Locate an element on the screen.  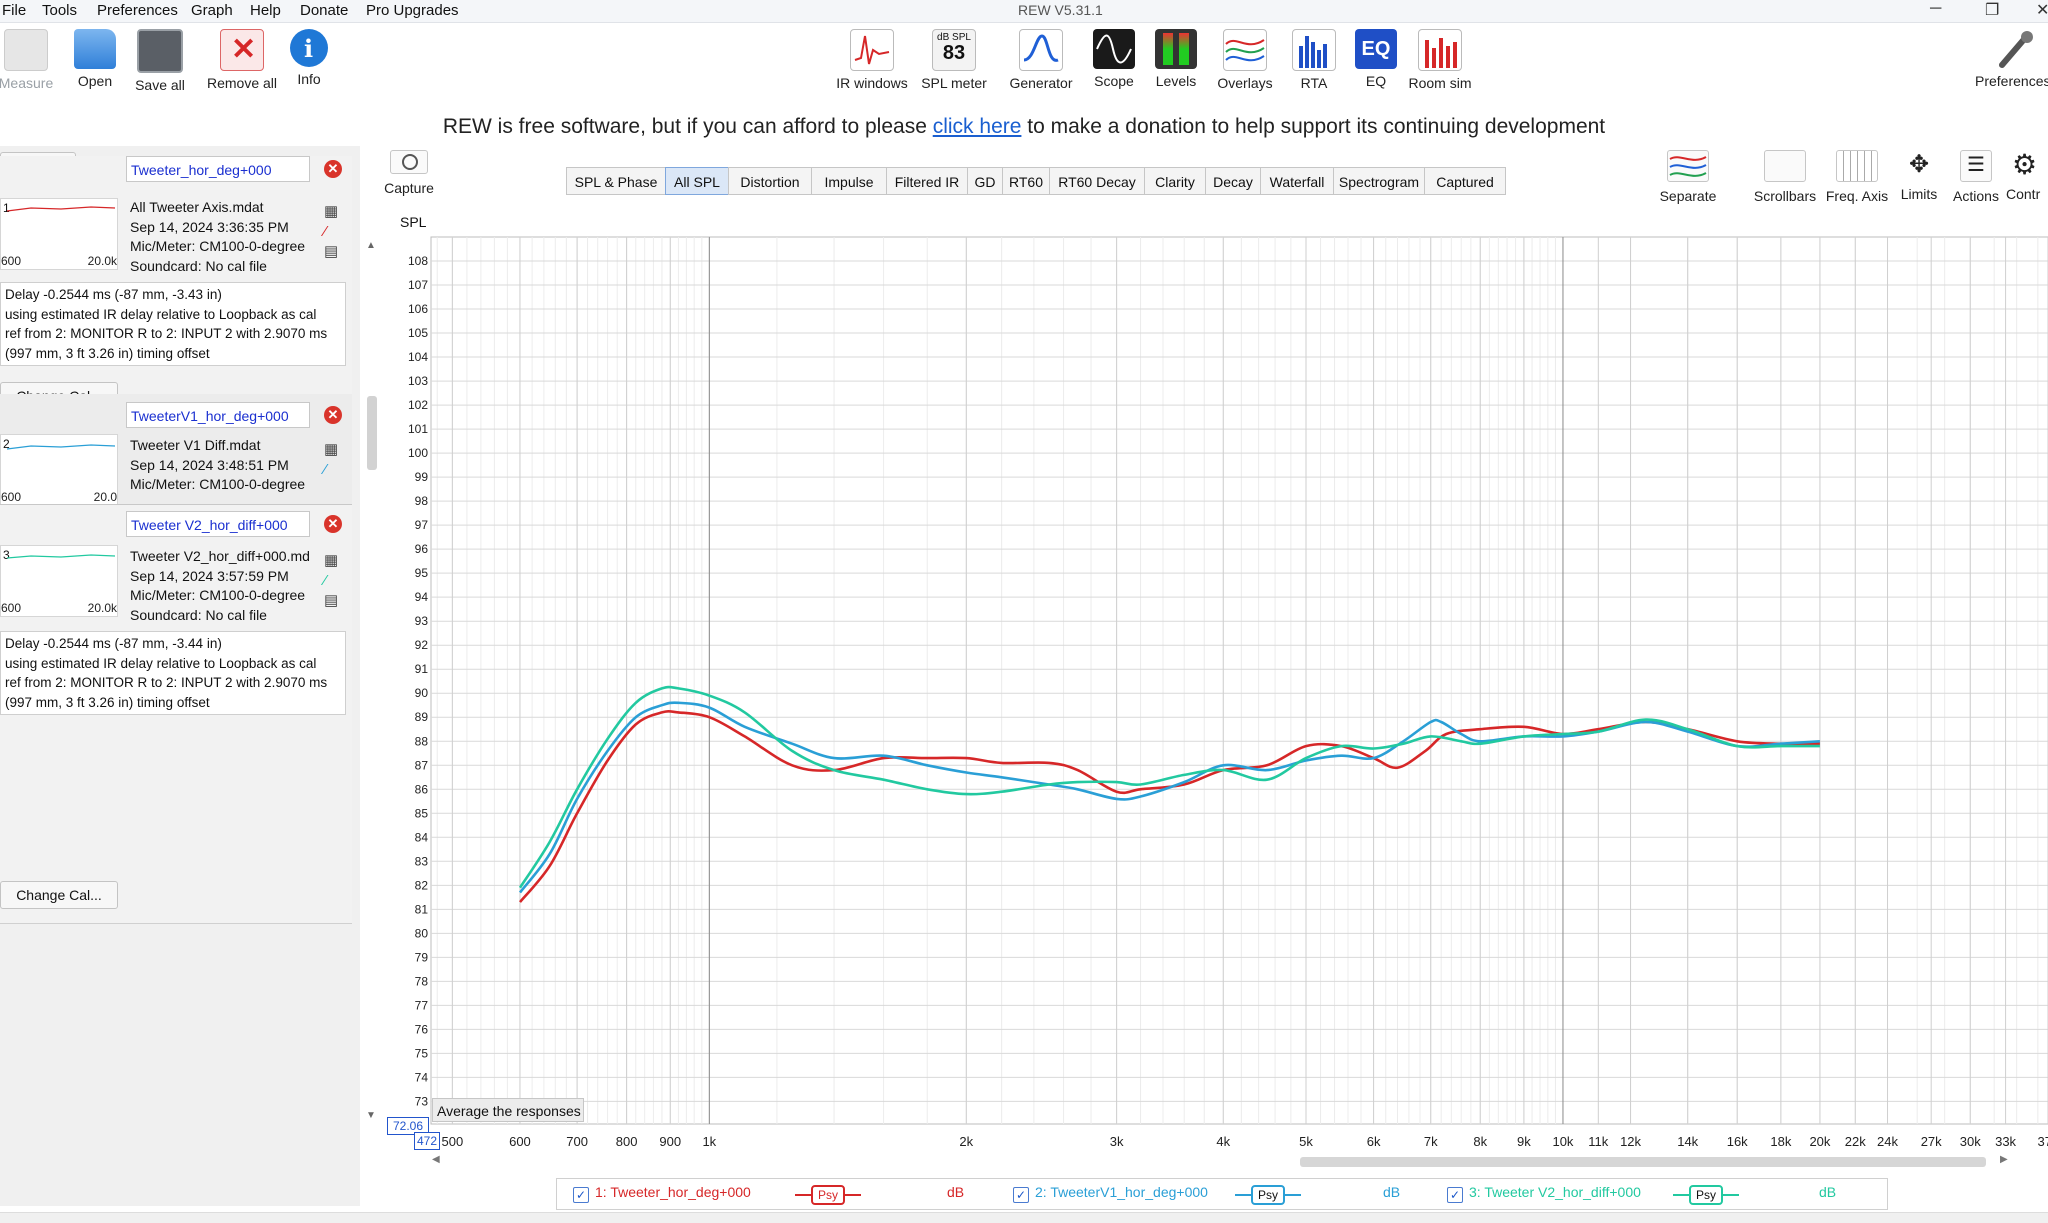
y-tick-label: 74 is located at coordinates (422, 1077).